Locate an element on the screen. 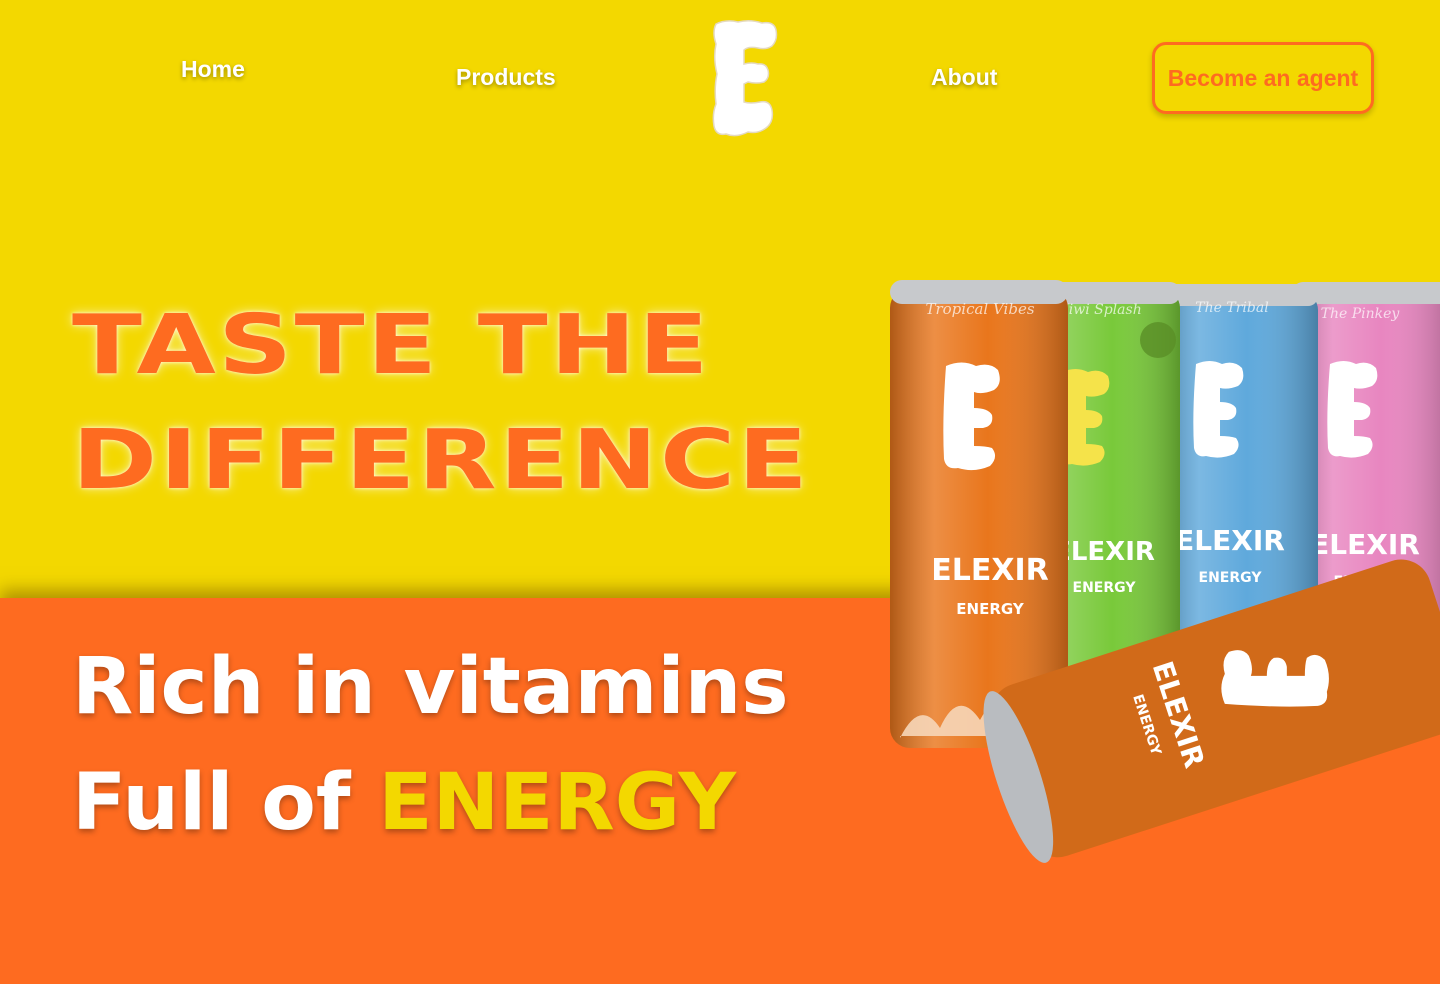  elexir-e-logo-icon is located at coordinates (744, 81).